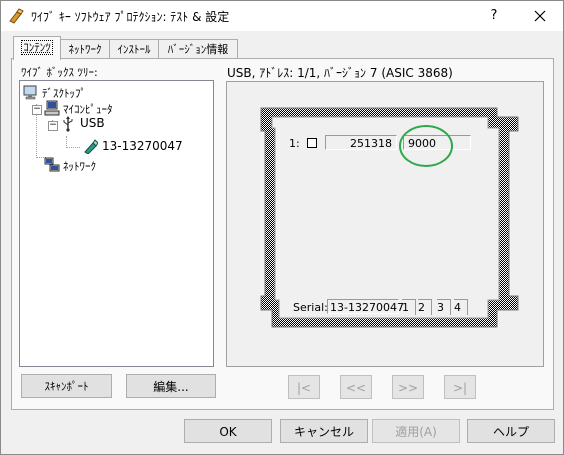  What do you see at coordinates (304, 387) in the screenshot?
I see `nav-first-button: |<` at bounding box center [304, 387].